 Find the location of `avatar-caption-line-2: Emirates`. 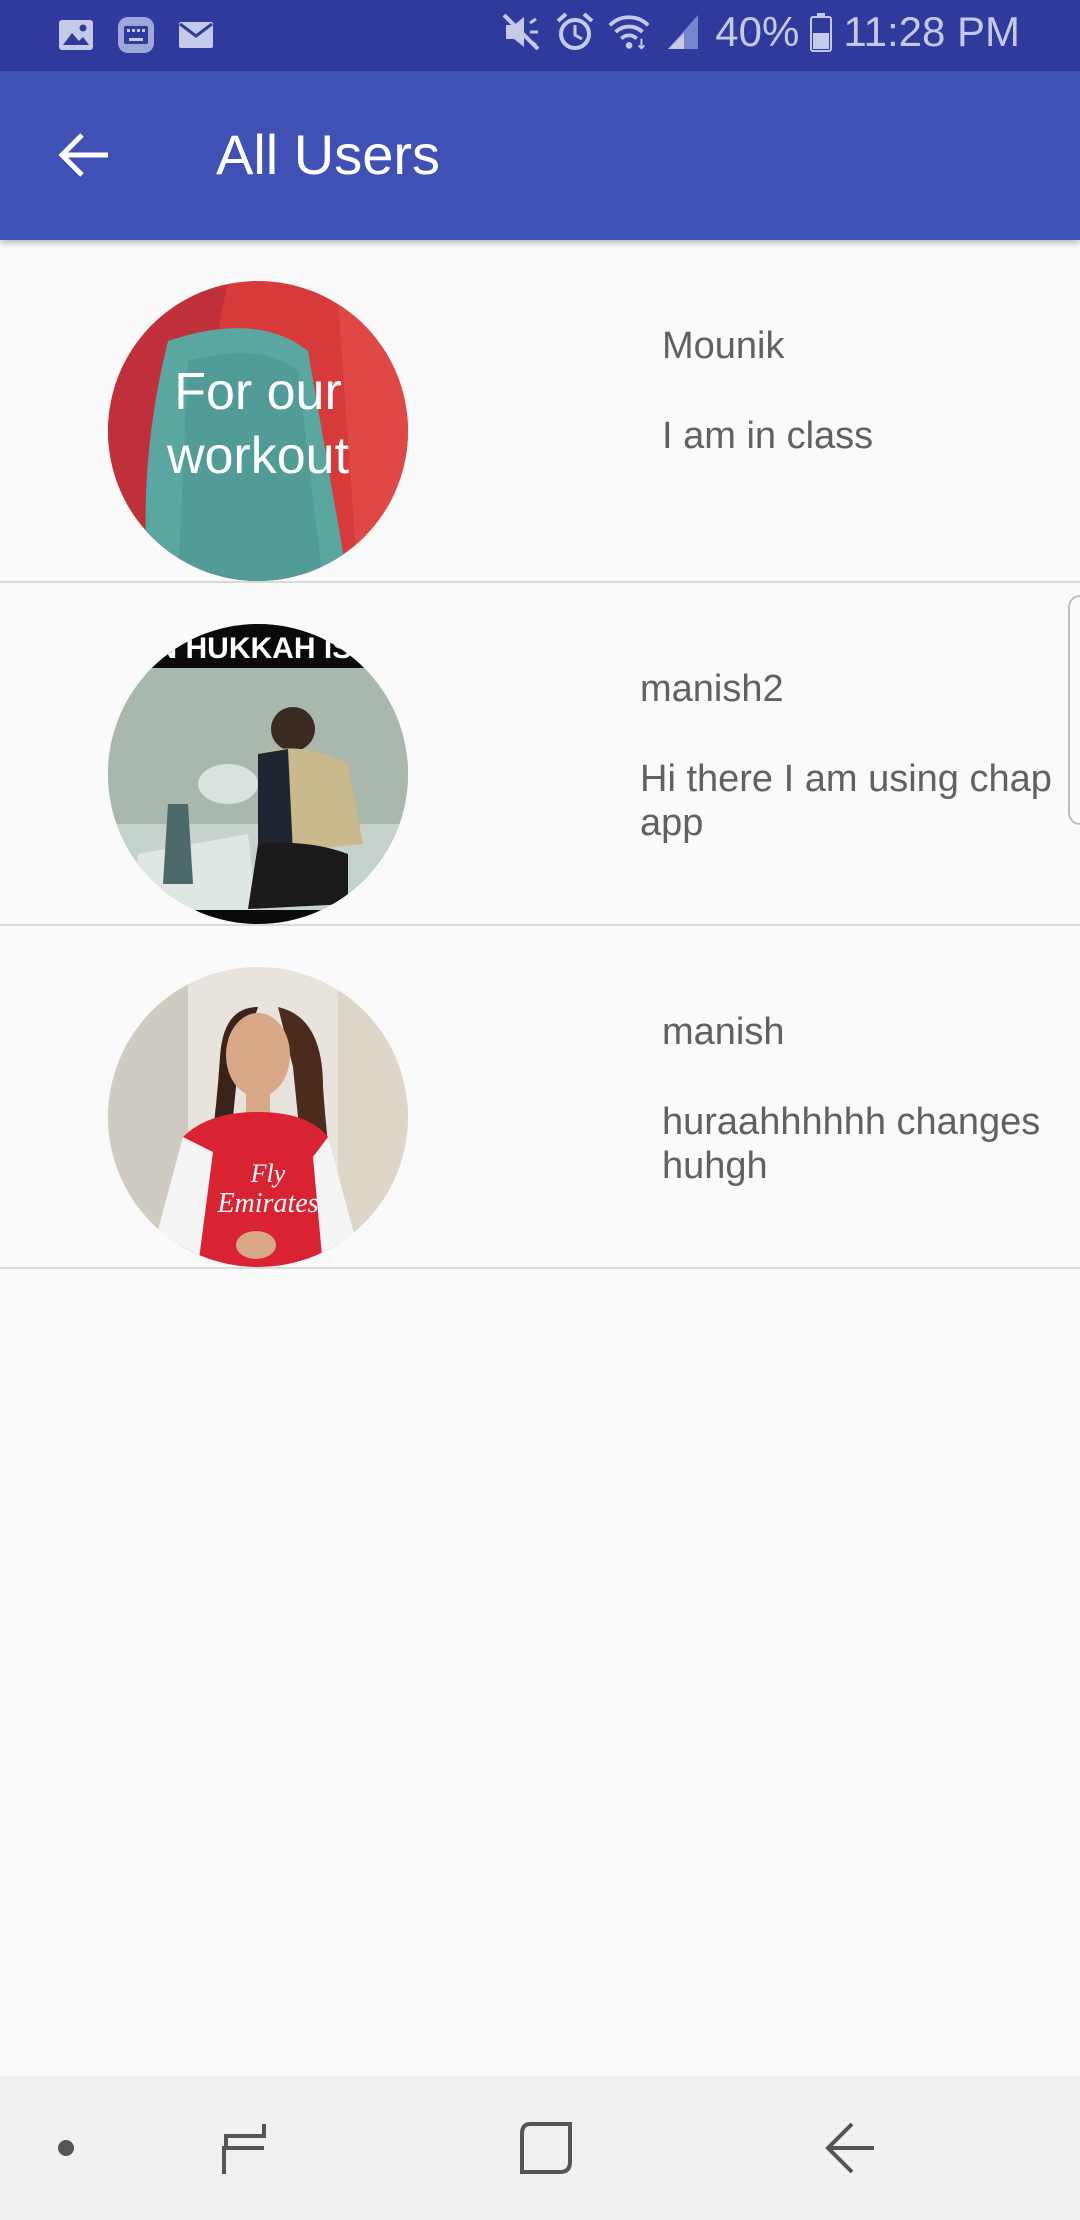

avatar-caption-line-2: Emirates is located at coordinates (267, 1203).